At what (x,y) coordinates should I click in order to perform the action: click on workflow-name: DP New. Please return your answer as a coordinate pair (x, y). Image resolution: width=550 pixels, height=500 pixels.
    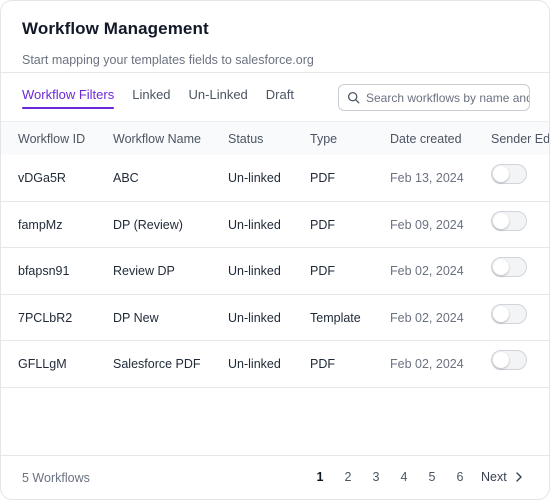
    Looking at the image, I should click on (136, 317).